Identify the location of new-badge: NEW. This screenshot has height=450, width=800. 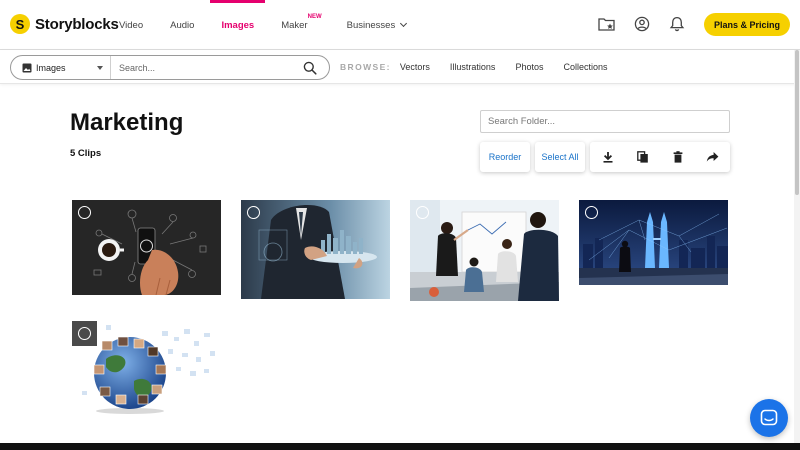
(314, 17).